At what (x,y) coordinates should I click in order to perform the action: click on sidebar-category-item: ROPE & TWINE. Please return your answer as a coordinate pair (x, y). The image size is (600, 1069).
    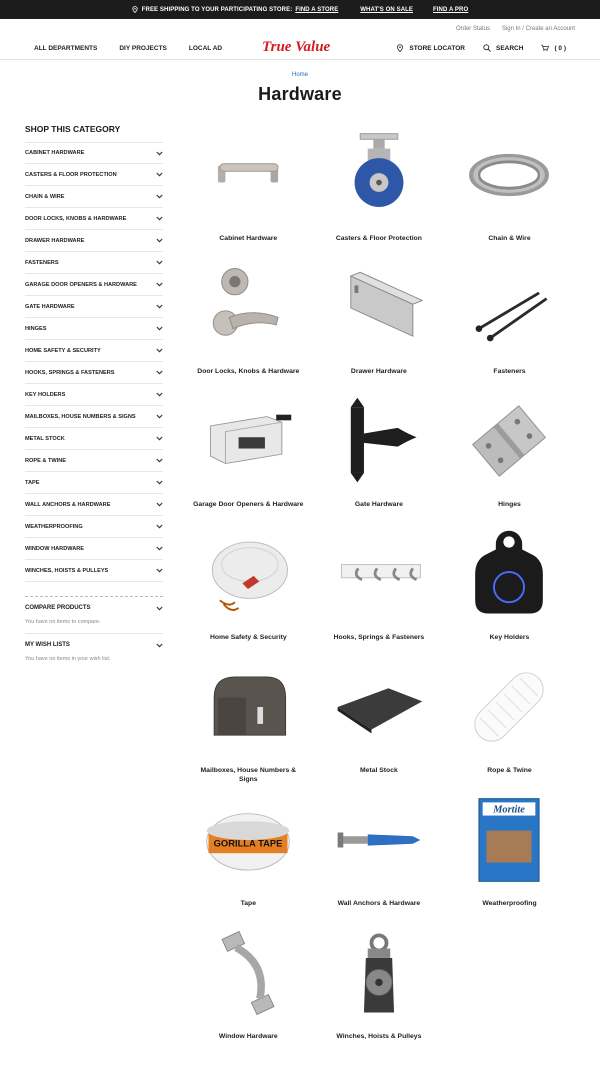
    Looking at the image, I should click on (94, 461).